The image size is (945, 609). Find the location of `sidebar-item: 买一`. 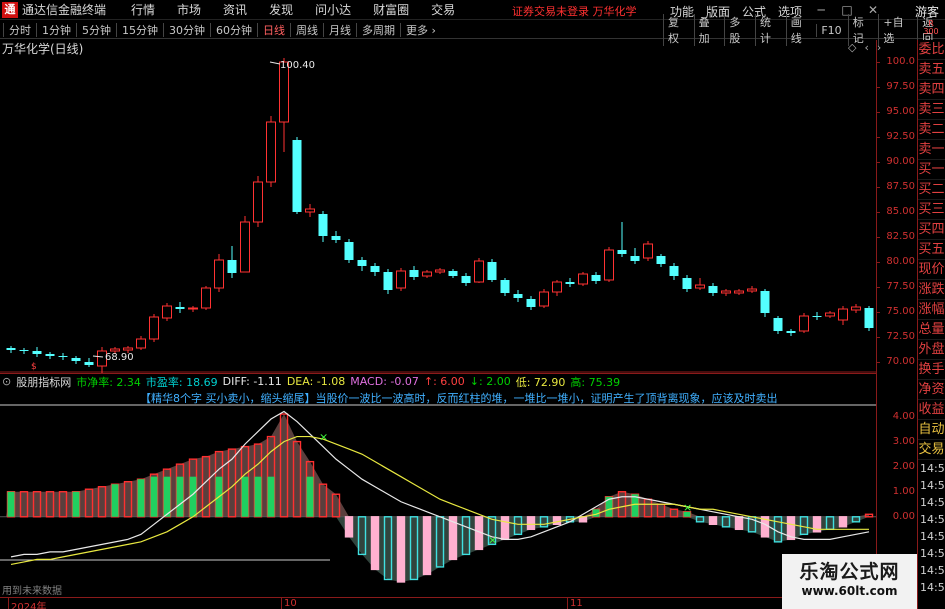

sidebar-item: 买一 is located at coordinates (931, 170).